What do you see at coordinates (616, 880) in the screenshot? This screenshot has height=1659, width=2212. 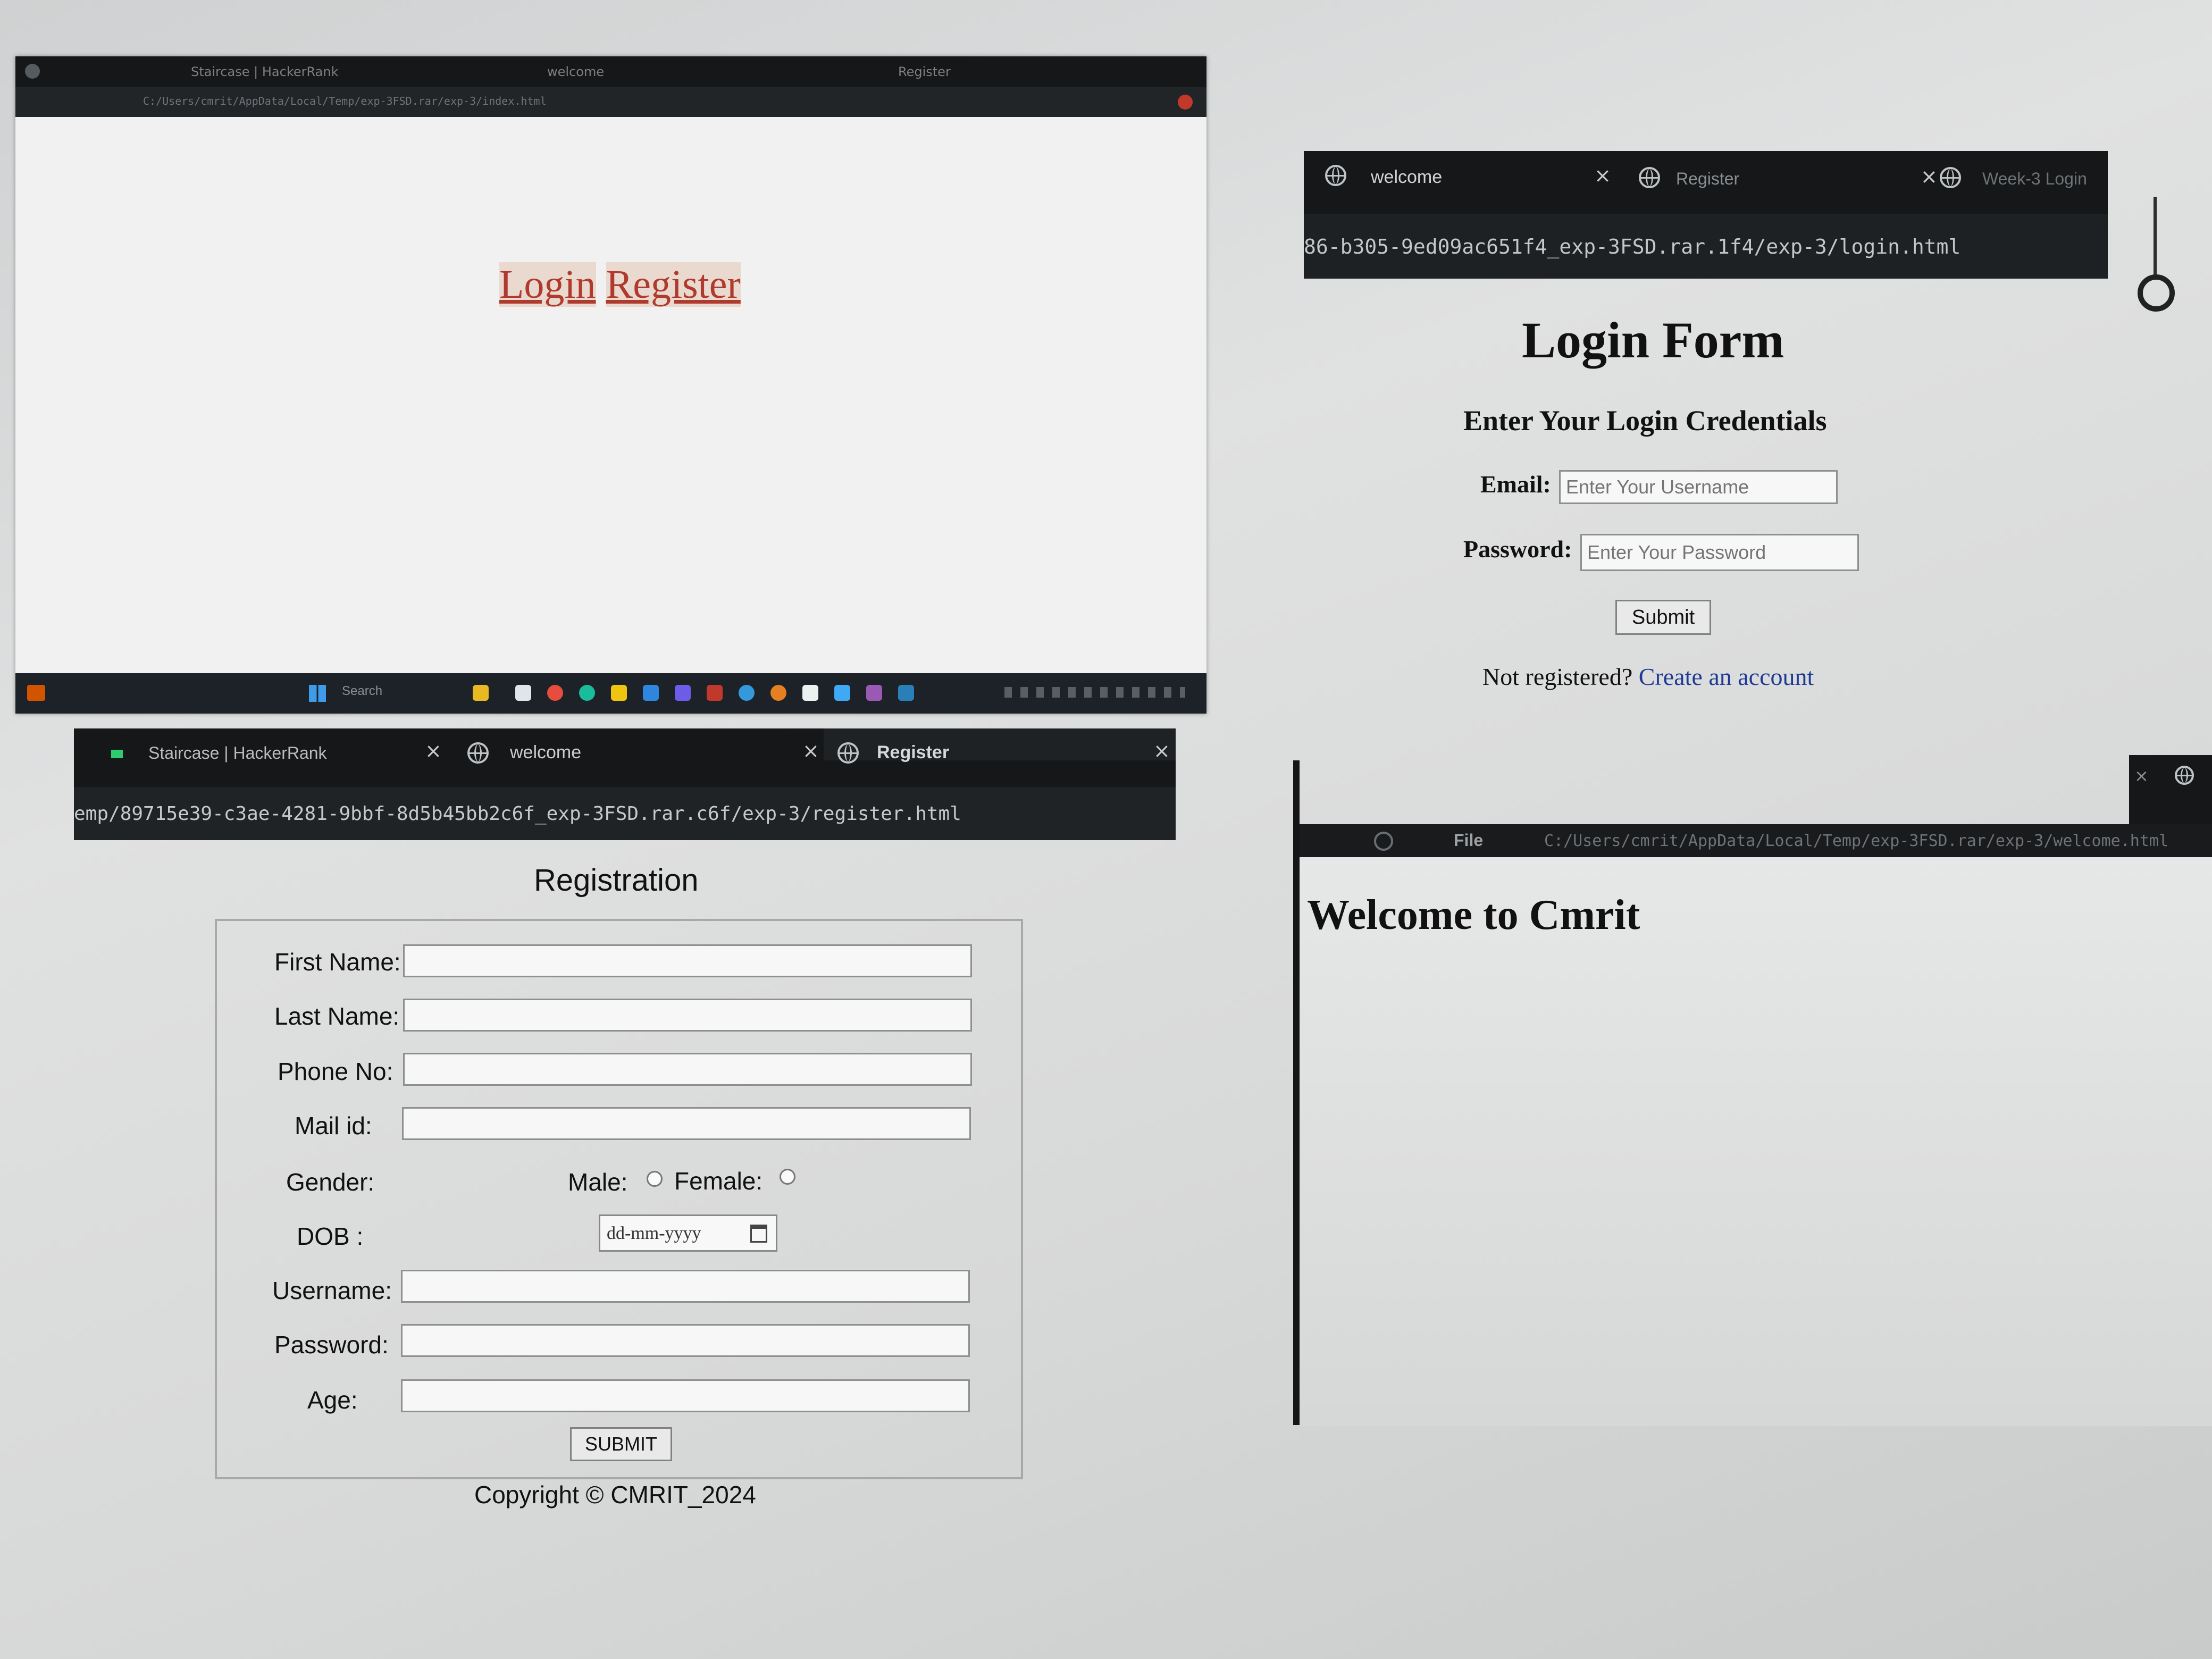 I see `registration-title: Registration` at bounding box center [616, 880].